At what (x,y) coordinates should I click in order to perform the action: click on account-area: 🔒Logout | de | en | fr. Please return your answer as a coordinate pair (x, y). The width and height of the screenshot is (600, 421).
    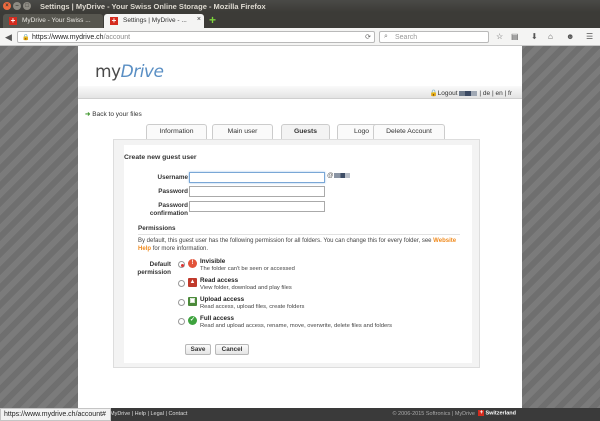
    Looking at the image, I should click on (471, 93).